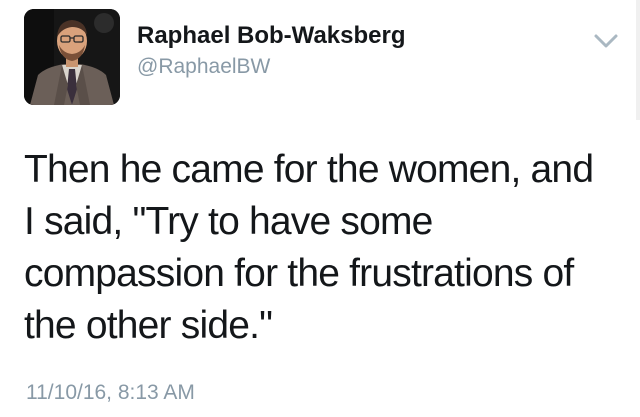 Image resolution: width=640 pixels, height=417 pixels. What do you see at coordinates (299, 273) in the screenshot?
I see `tweet-text-line: compassion for the frustrations of` at bounding box center [299, 273].